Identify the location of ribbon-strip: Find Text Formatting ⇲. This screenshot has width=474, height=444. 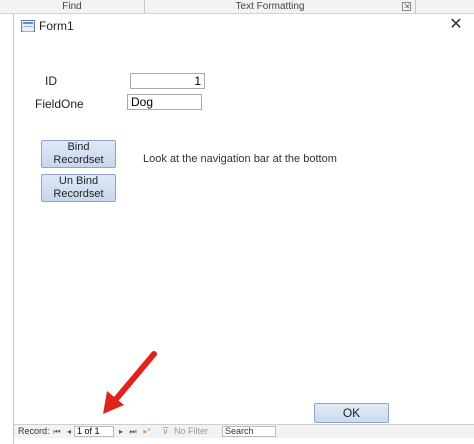
(237, 7).